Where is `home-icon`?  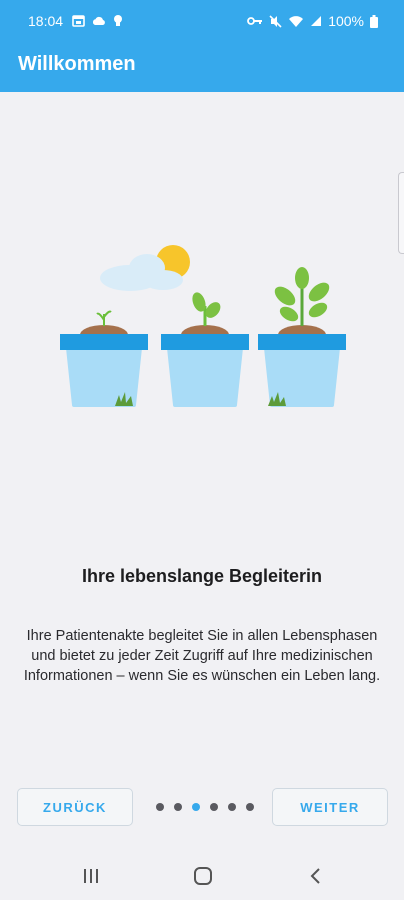 home-icon is located at coordinates (203, 878).